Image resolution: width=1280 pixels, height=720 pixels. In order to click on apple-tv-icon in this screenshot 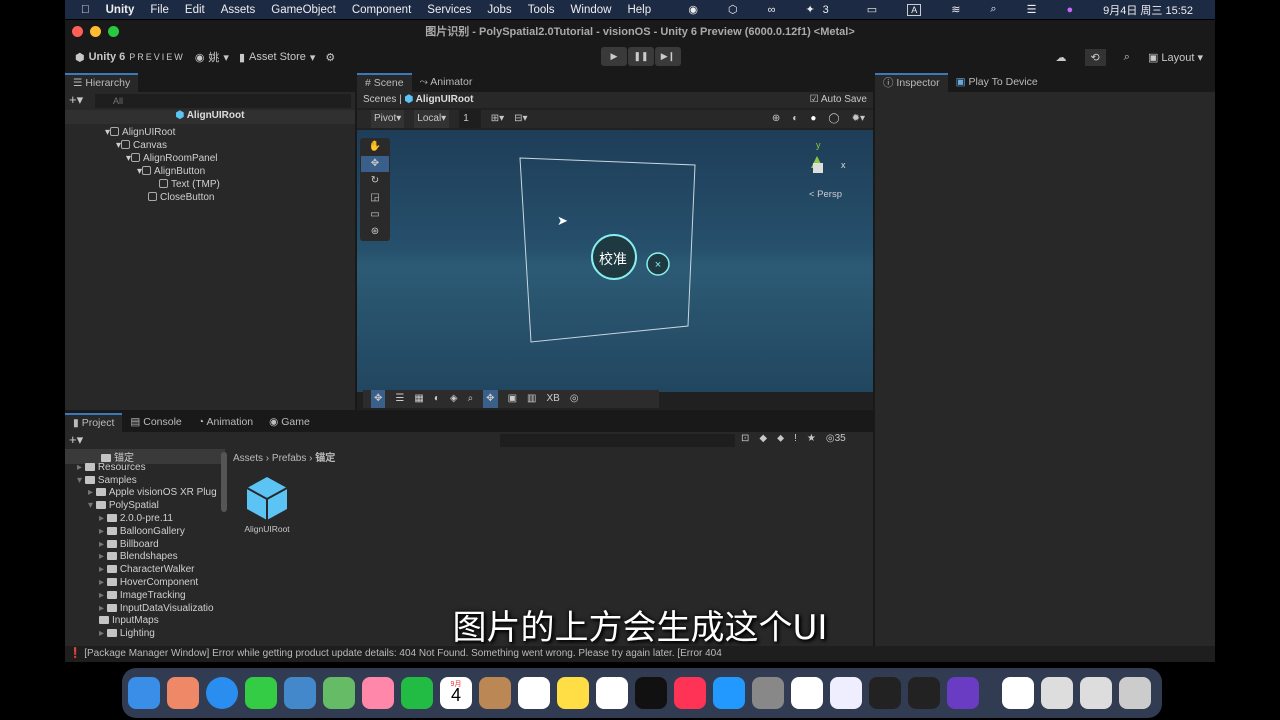, I will do `click(651, 693)`.